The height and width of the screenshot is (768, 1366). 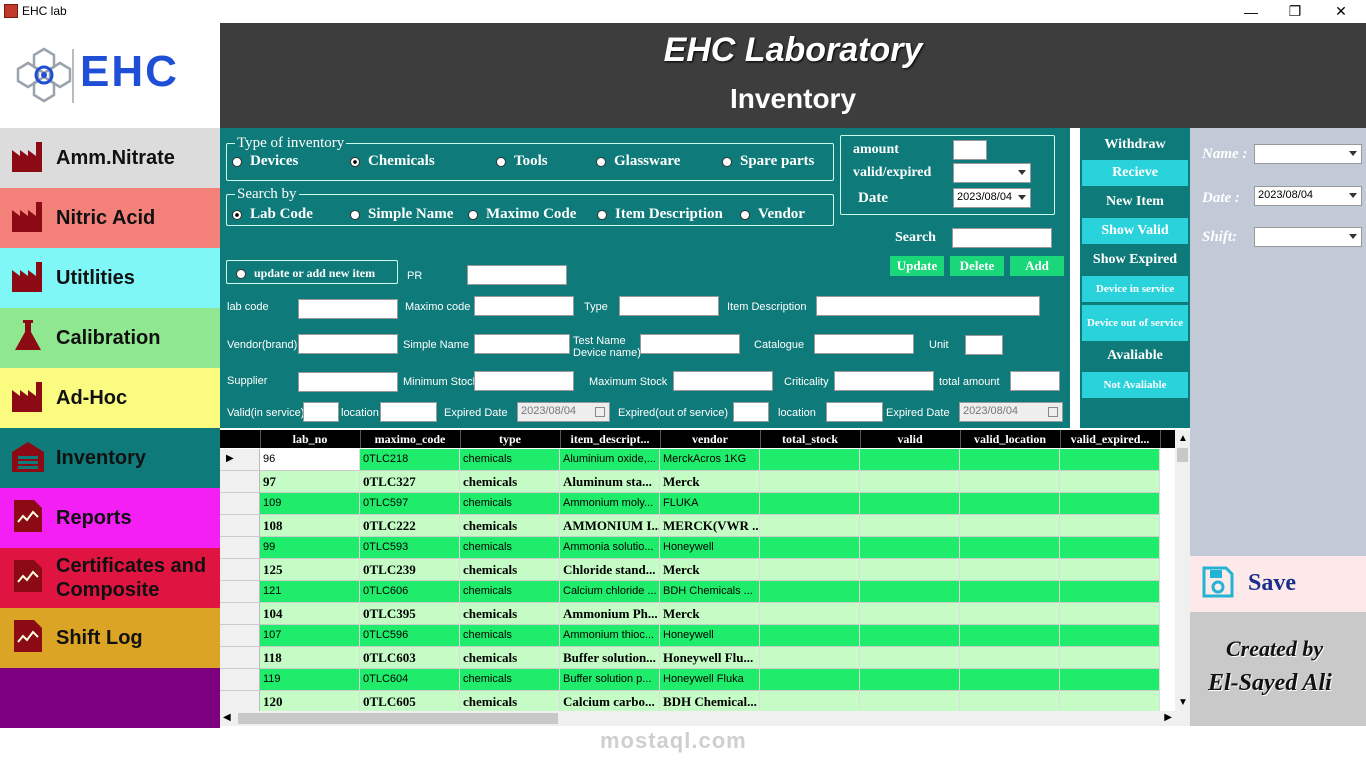 I want to click on column-header: valid_location, so click(x=1010, y=439).